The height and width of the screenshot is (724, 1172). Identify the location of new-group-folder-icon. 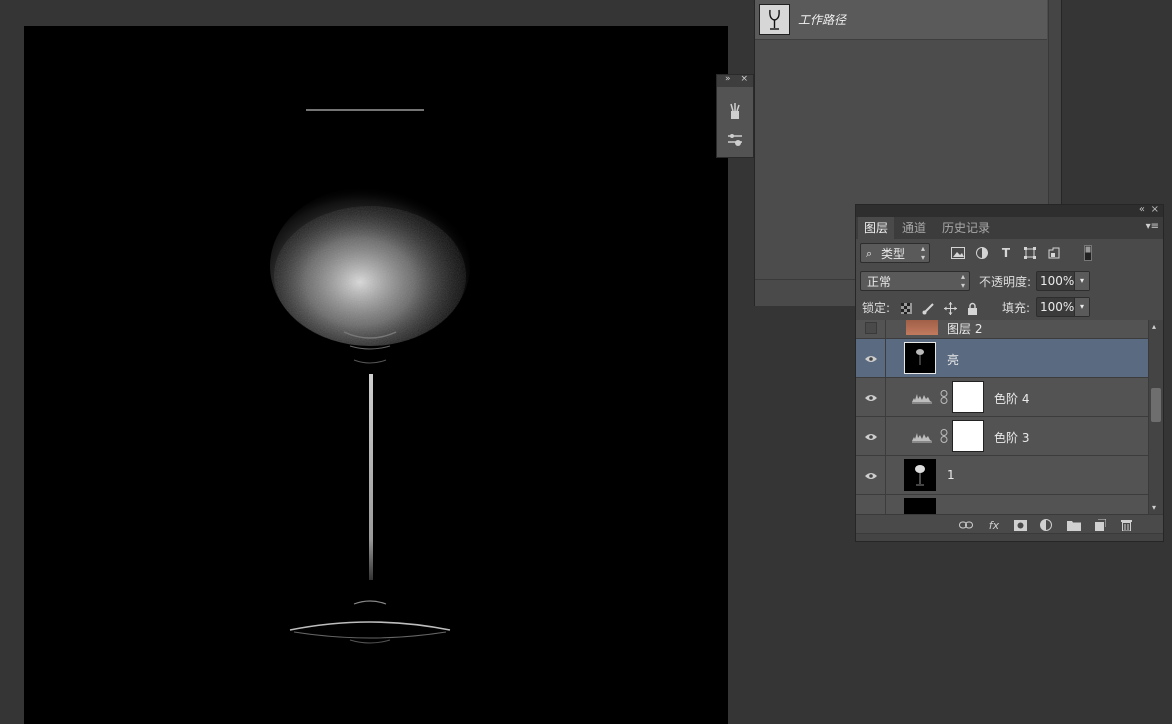
(1074, 525).